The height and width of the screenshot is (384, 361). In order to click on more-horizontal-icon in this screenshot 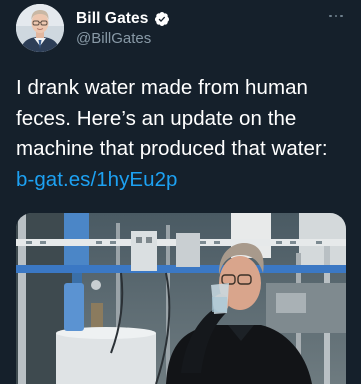, I will do `click(330, 16)`.